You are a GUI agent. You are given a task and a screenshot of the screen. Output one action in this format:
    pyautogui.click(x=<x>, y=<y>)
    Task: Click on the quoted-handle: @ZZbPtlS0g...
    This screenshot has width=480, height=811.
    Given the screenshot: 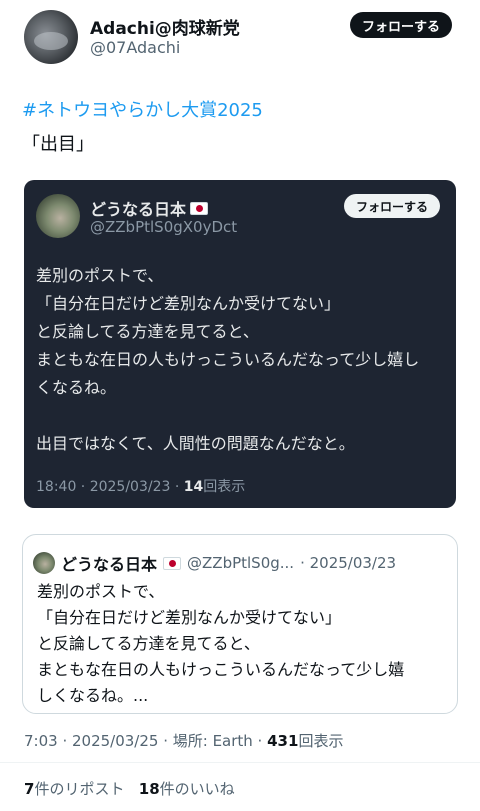 What is the action you would take?
    pyautogui.click(x=241, y=563)
    